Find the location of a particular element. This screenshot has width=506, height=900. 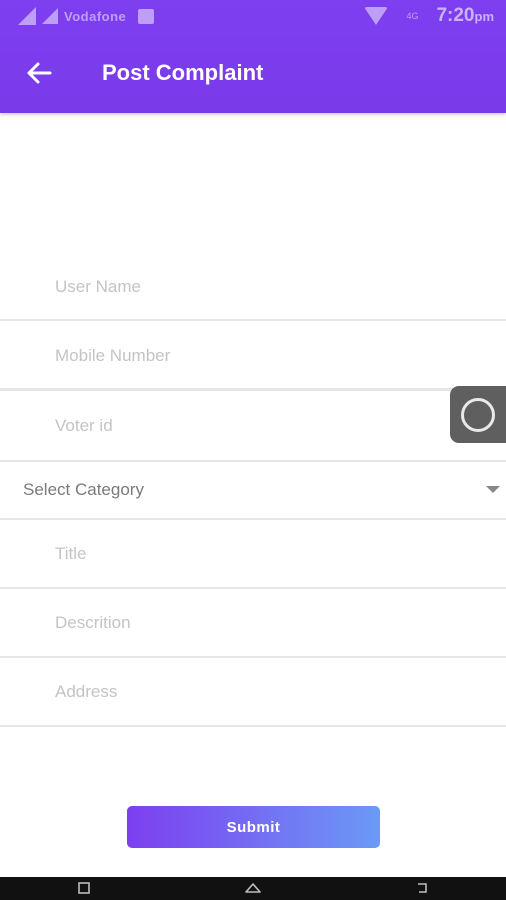

time-value: 7:20 is located at coordinates (455, 15).